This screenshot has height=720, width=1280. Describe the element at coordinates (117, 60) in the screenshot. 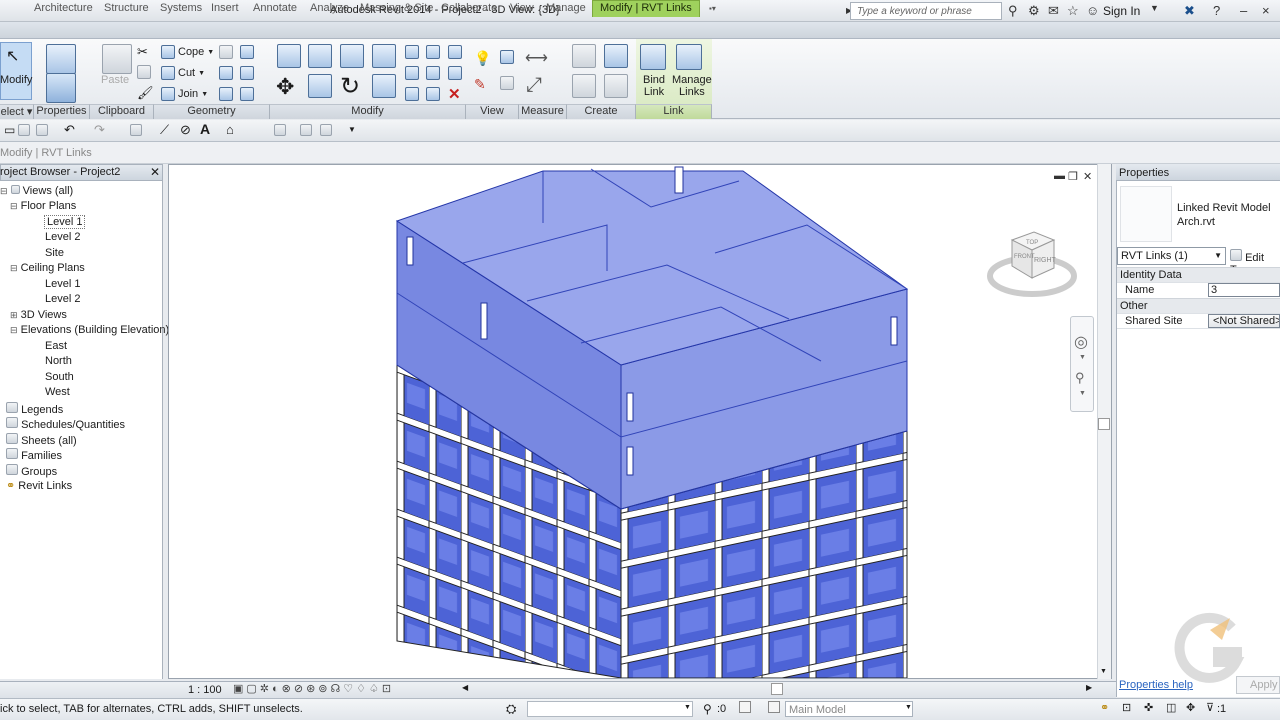

I see `paste-icon` at that location.